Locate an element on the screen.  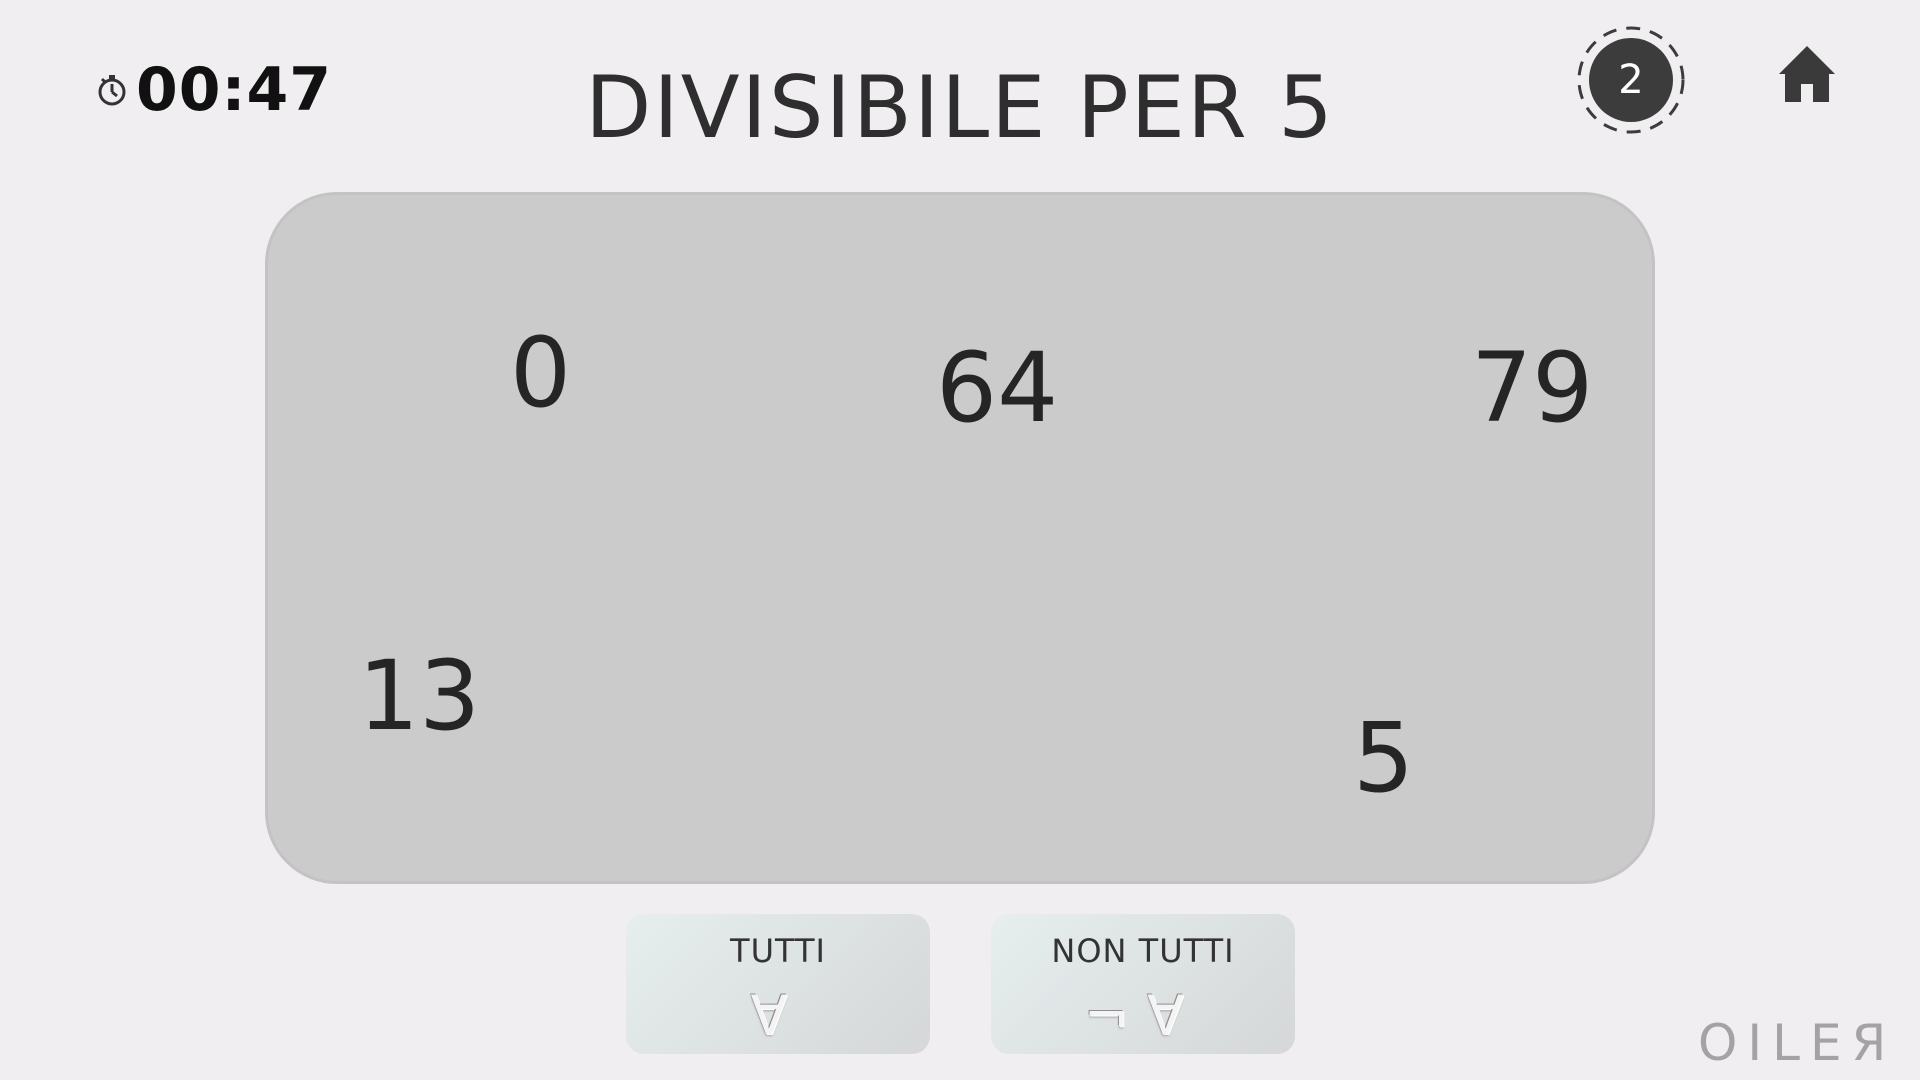
number-tile: 5 is located at coordinates (1383, 758).